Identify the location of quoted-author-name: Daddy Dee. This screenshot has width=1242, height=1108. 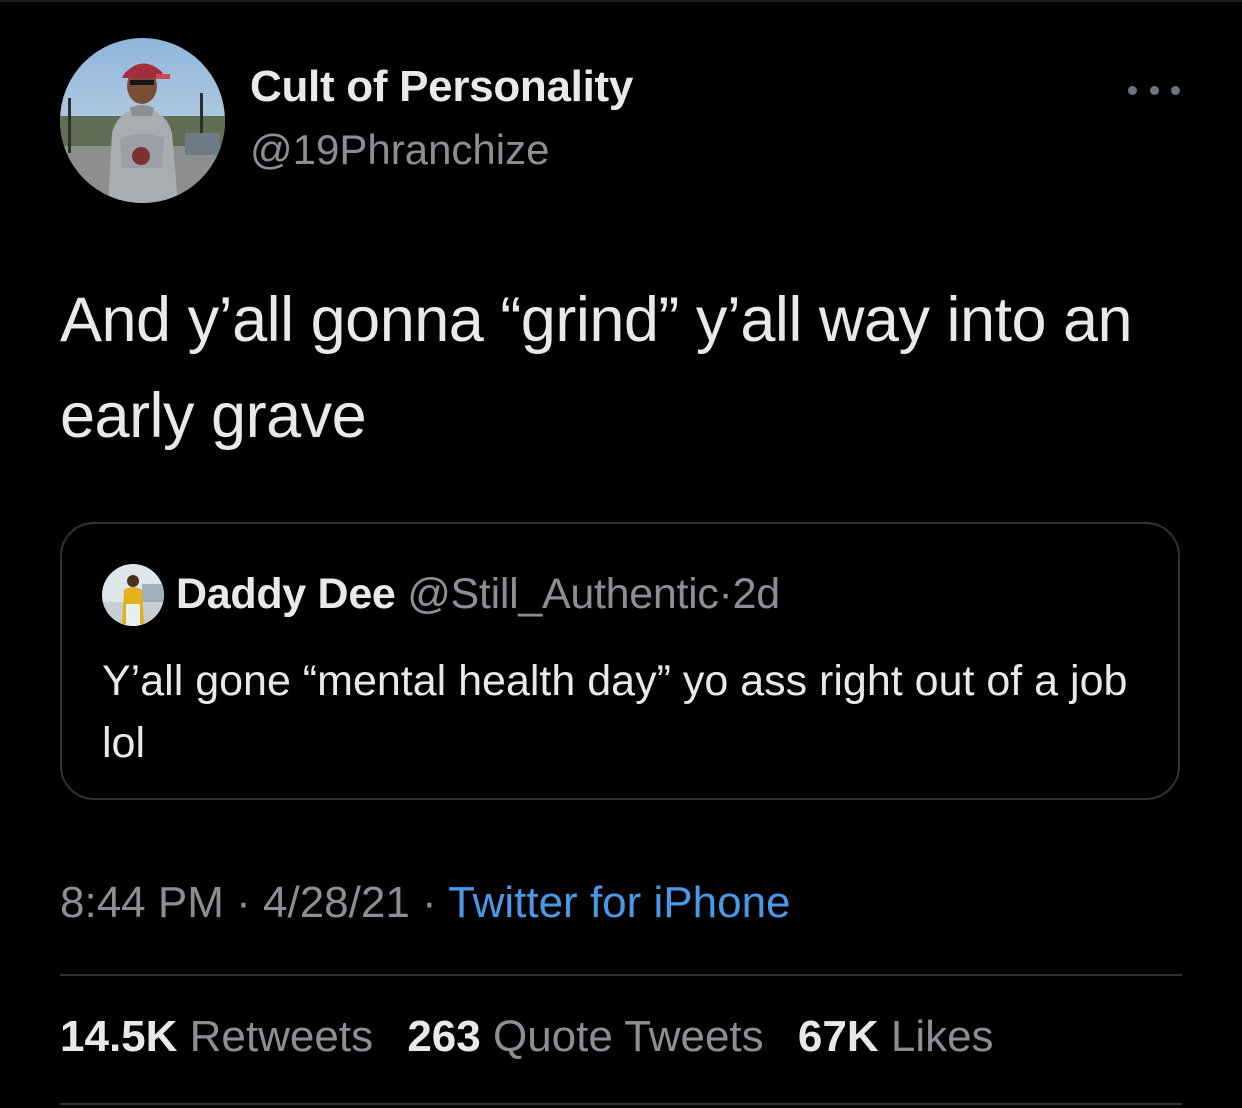
(286, 594).